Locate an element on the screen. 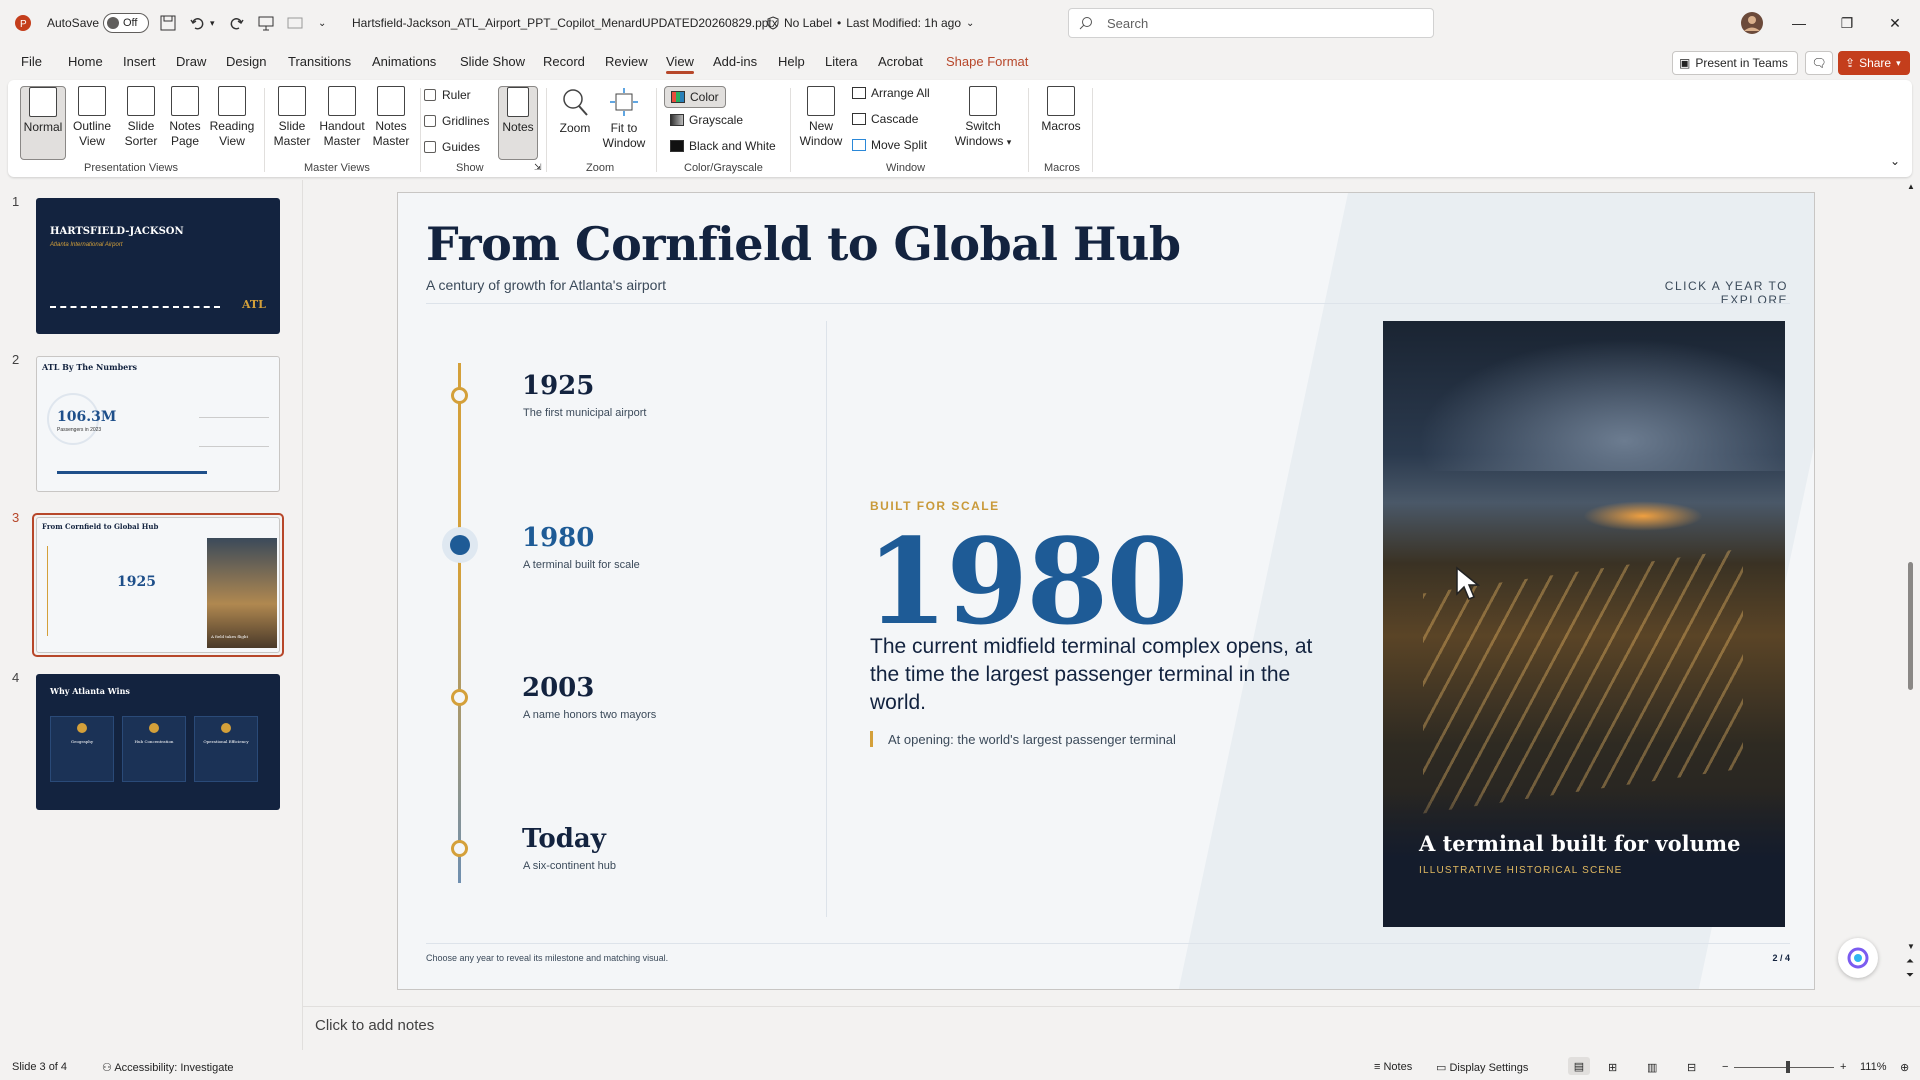  timeline-node-1980 is located at coordinates (460, 545).